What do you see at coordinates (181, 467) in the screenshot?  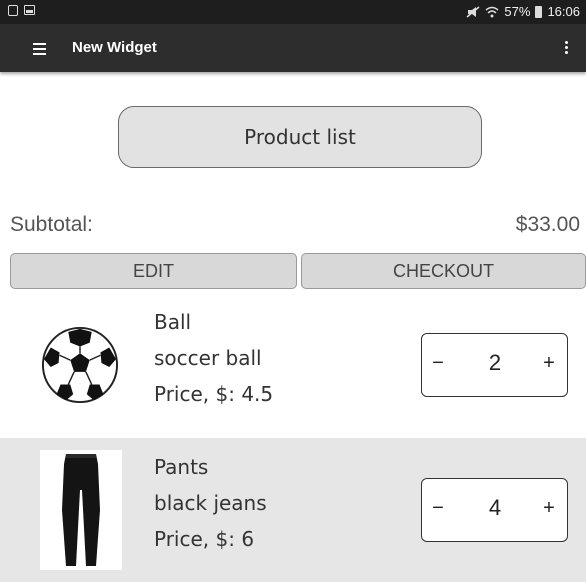 I see `item-name: Pants` at bounding box center [181, 467].